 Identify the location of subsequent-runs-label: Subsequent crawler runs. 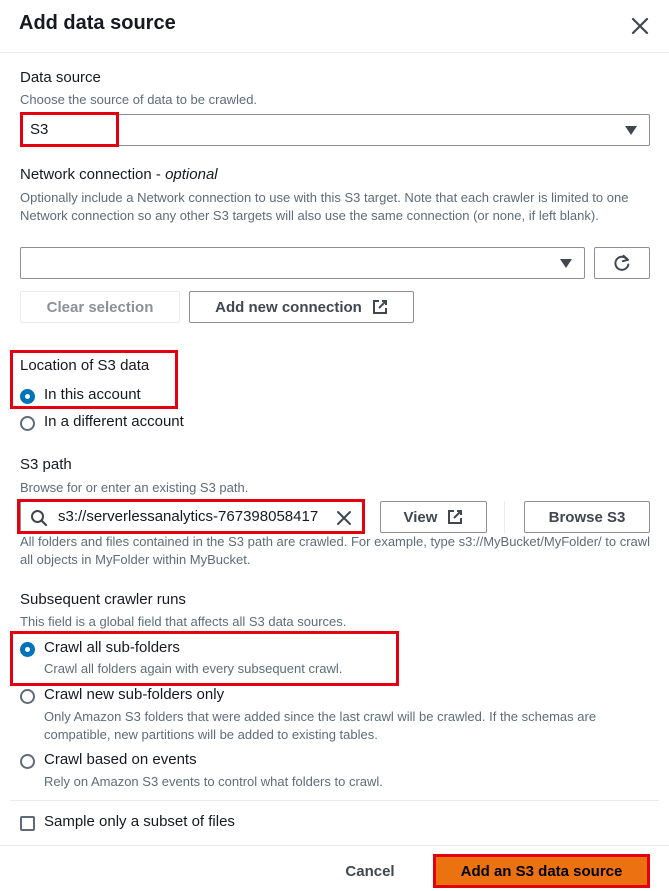
(103, 599).